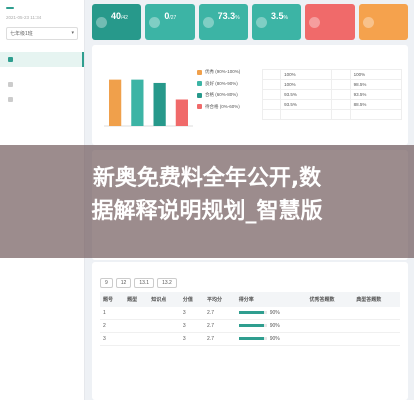 Image resolution: width=414 pixels, height=400 pixels. Describe the element at coordinates (383, 22) in the screenshot. I see `stat-card-excellent` at that location.